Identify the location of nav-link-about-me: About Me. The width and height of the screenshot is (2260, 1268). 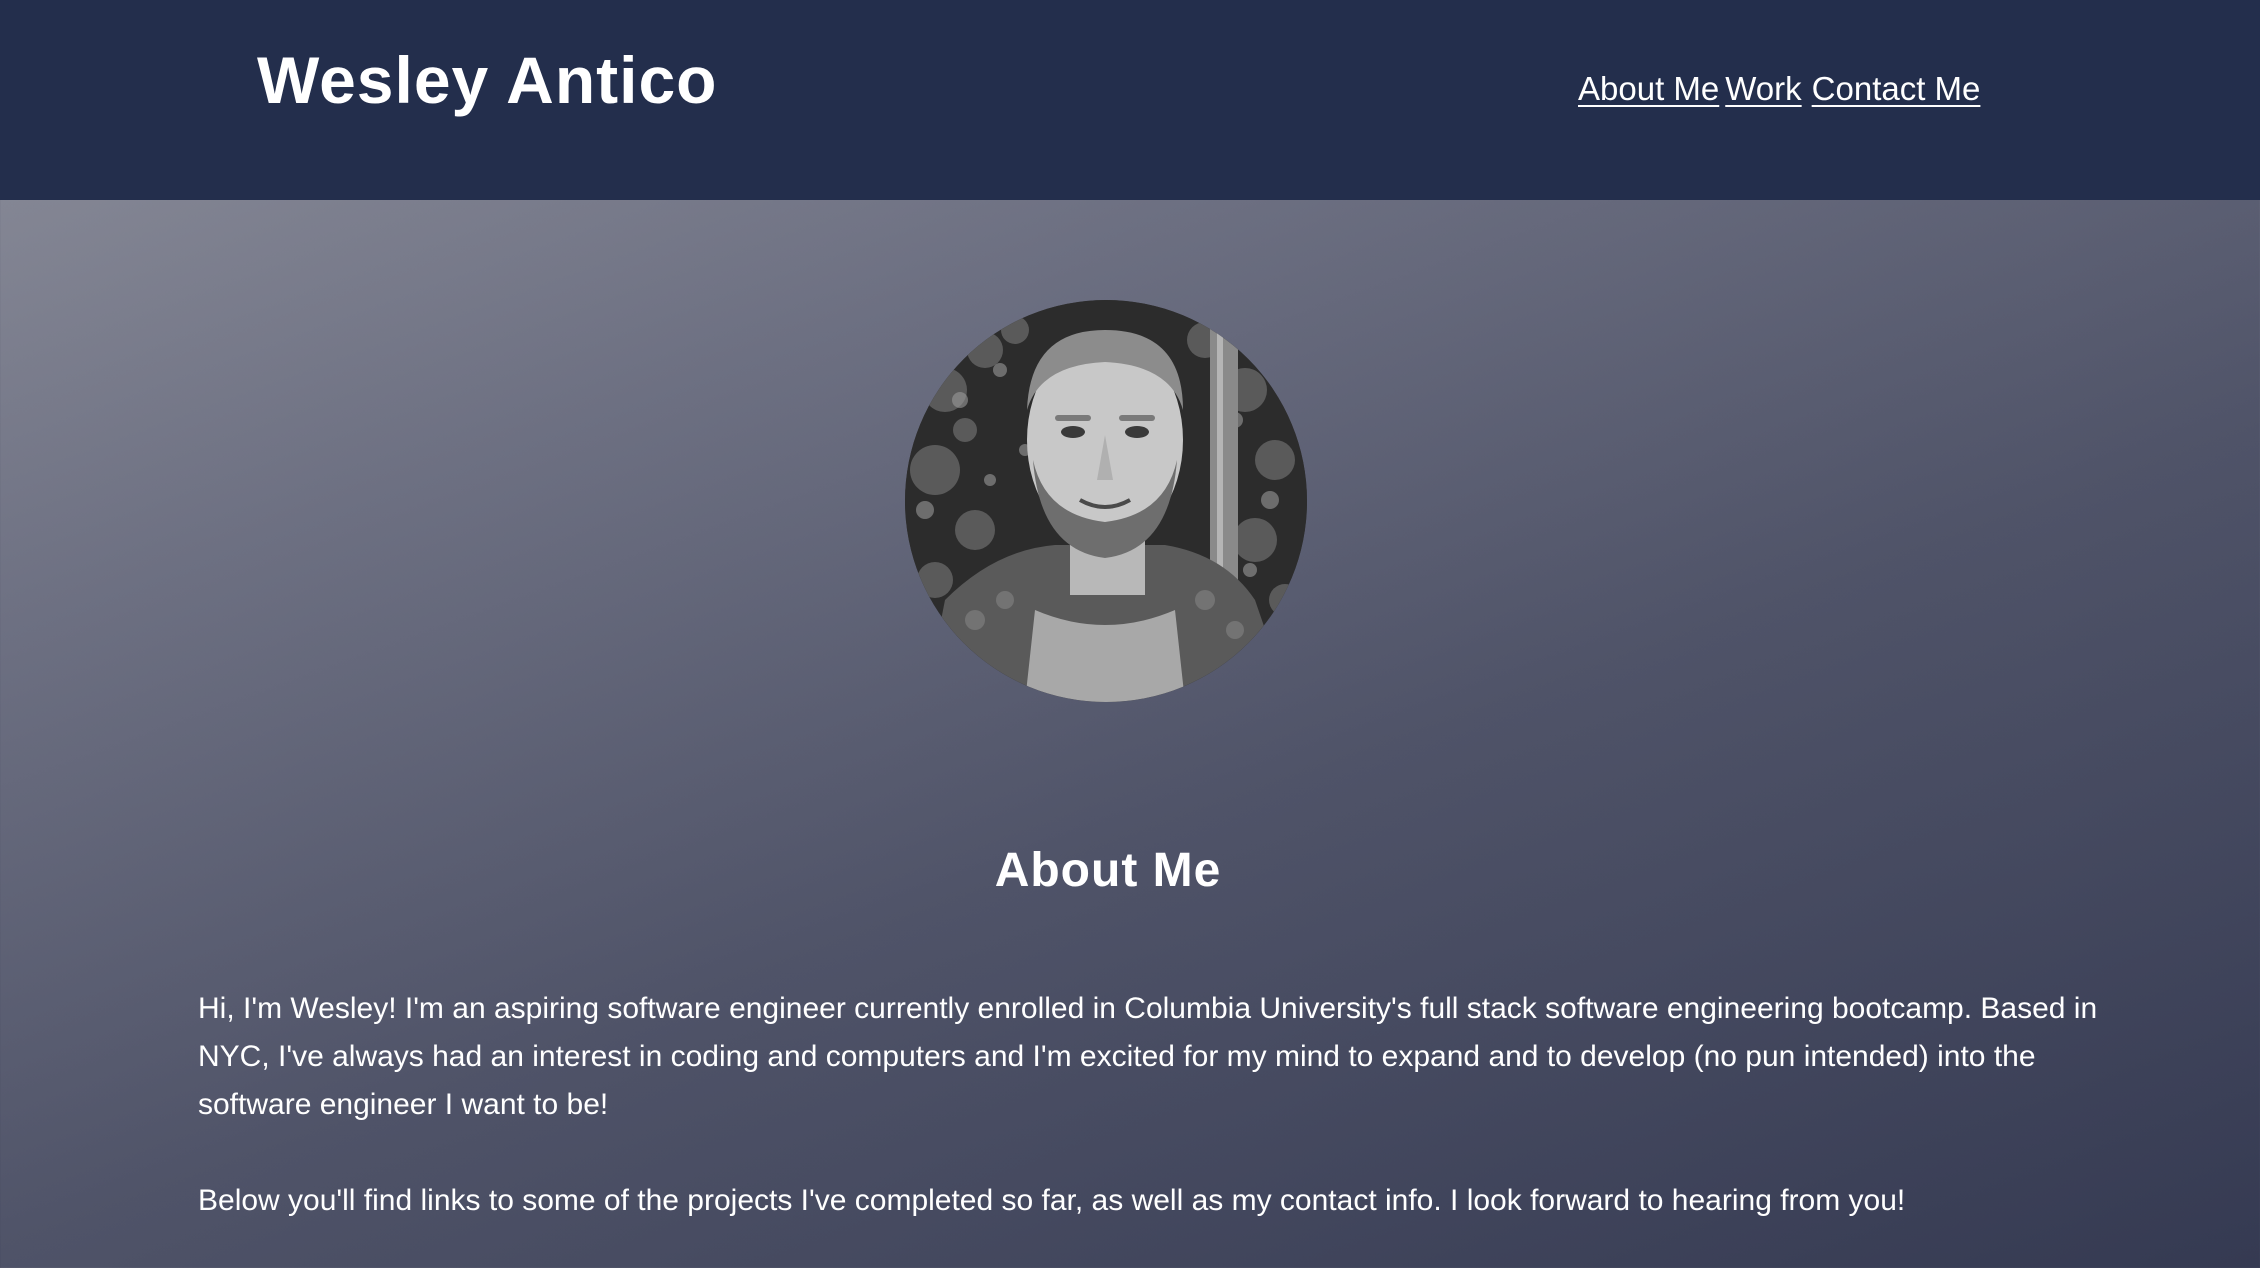
(1648, 89).